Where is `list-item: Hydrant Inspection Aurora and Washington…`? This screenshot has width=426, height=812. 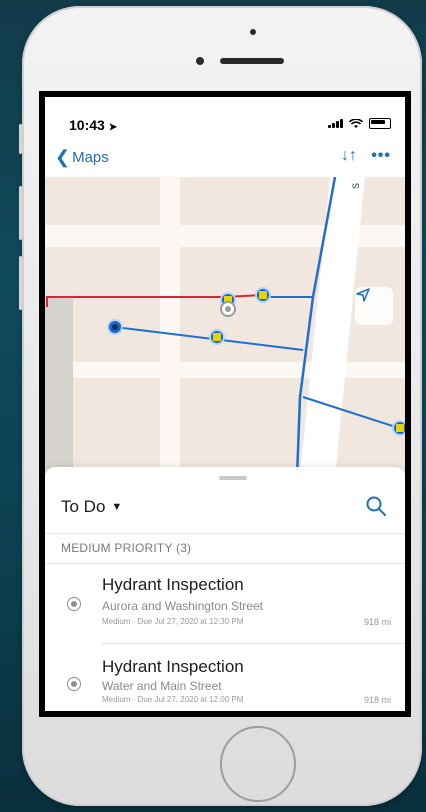
list-item: Hydrant Inspection Aurora and Washington… is located at coordinates (225, 609).